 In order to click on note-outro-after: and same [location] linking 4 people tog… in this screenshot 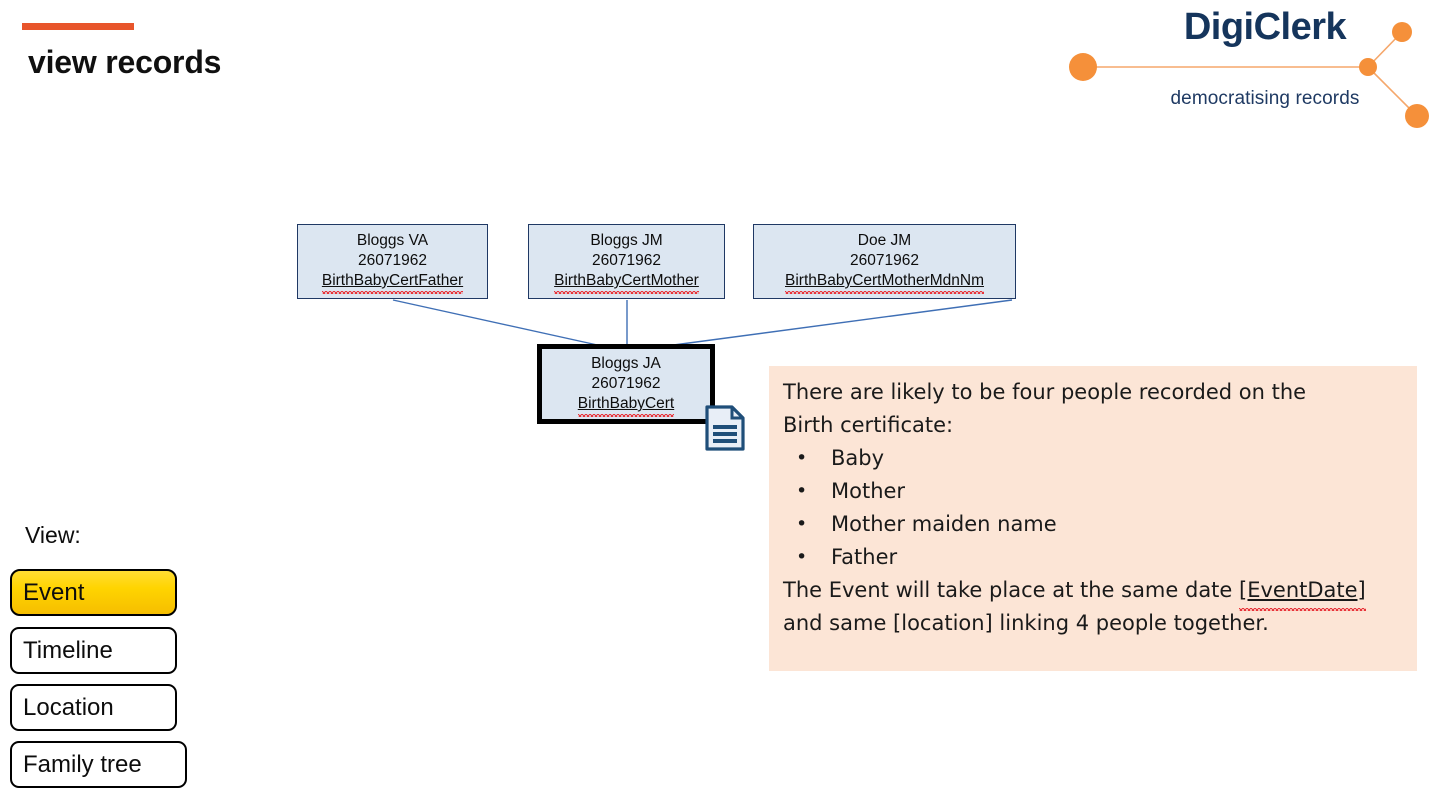, I will do `click(1026, 623)`.